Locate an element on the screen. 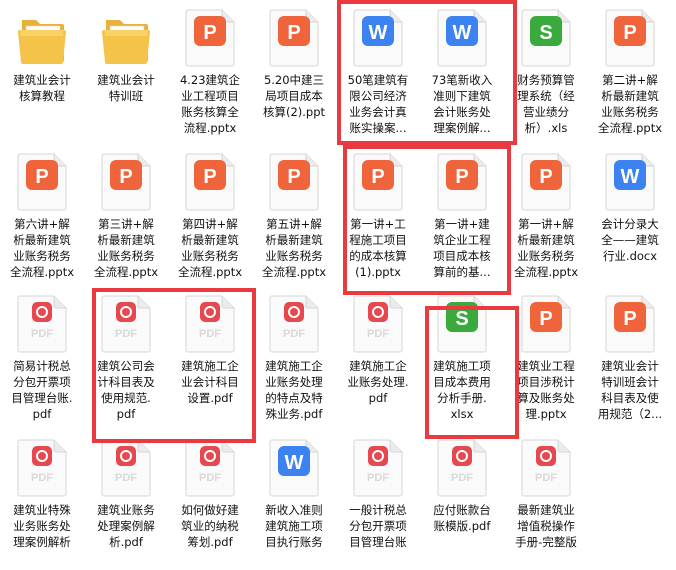 The width and height of the screenshot is (676, 570). file-item: PDF 建筑施工企 业账务处理 的特点及特 殊业务.pdf is located at coordinates (294, 356).